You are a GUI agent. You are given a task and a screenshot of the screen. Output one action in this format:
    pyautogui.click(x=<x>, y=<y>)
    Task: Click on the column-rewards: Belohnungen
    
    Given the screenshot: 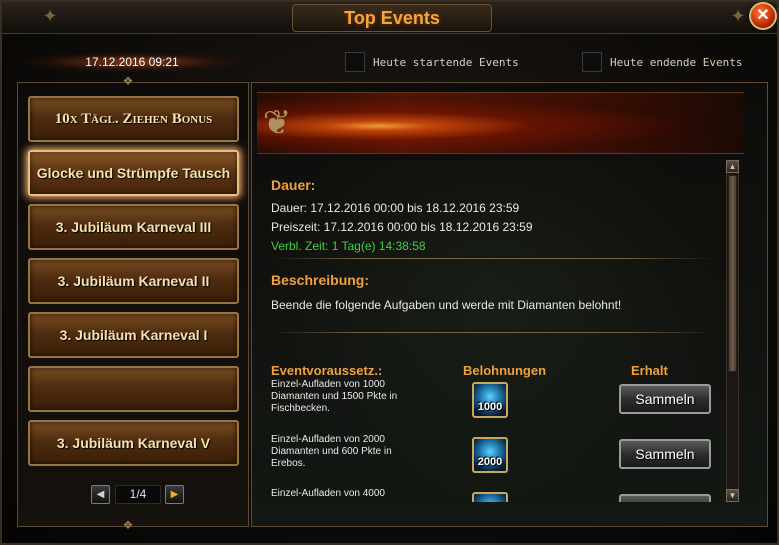 What is the action you would take?
    pyautogui.click(x=505, y=370)
    